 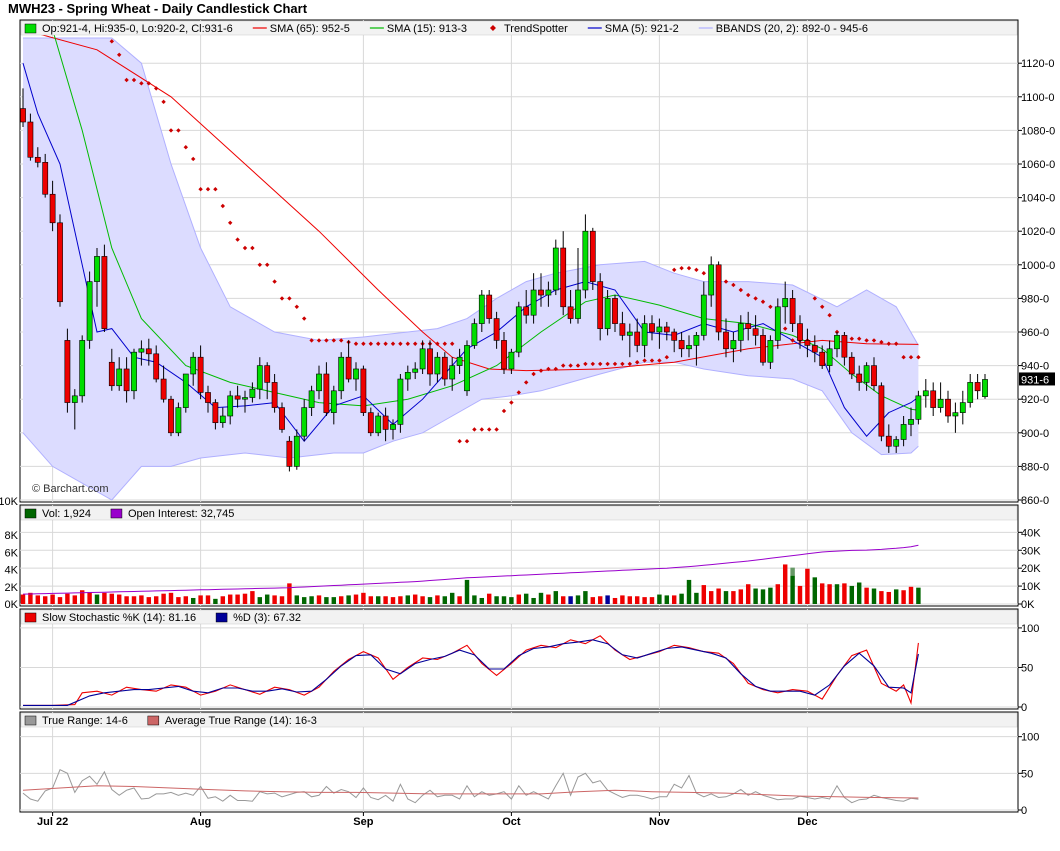 What do you see at coordinates (1027, 774) in the screenshot?
I see `true-range-axis-label: 50` at bounding box center [1027, 774].